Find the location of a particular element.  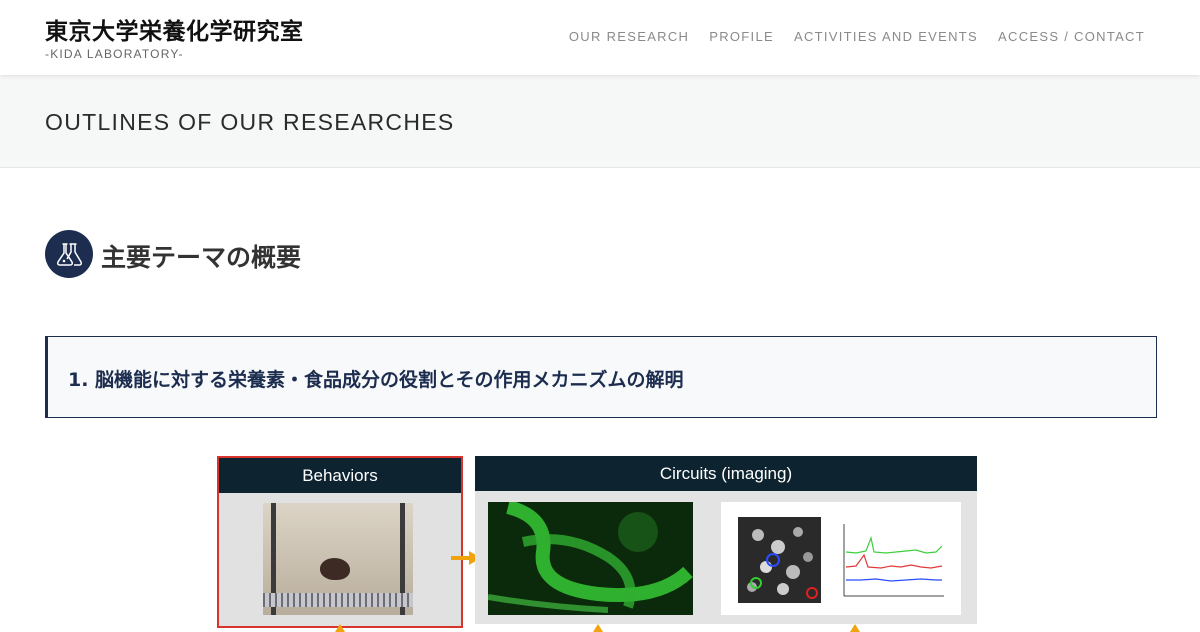

flask-icon is located at coordinates (69, 254).